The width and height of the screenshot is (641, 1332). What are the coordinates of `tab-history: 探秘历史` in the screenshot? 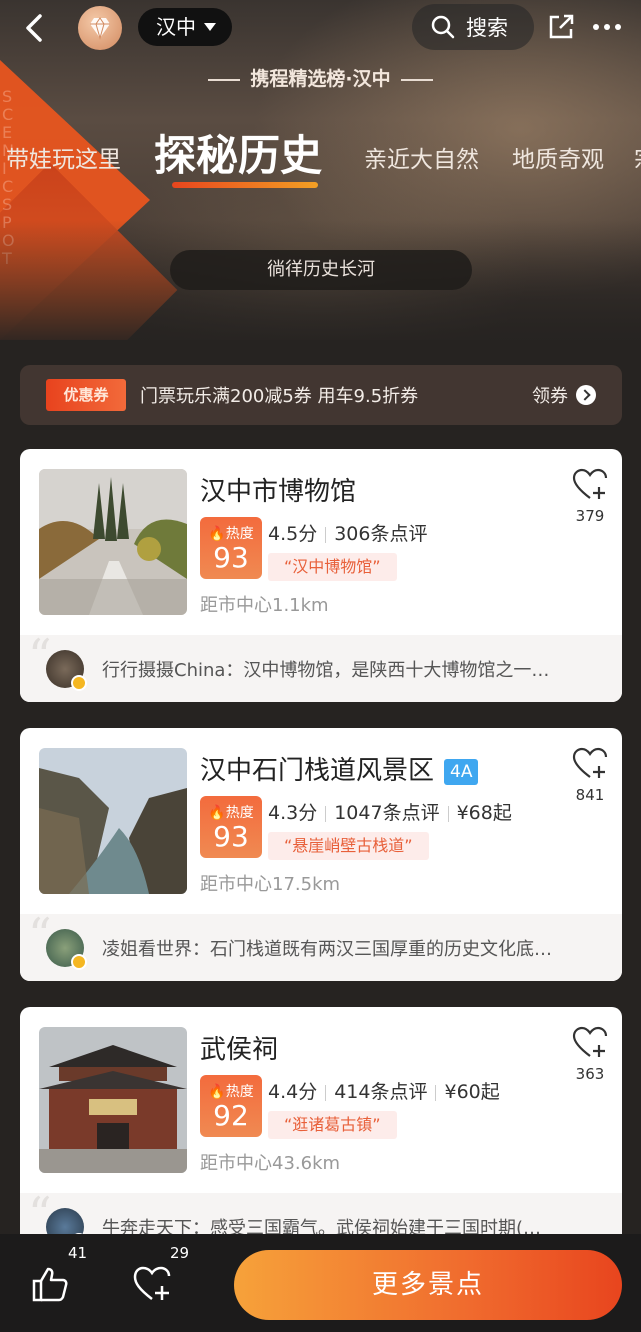 It's located at (238, 152).